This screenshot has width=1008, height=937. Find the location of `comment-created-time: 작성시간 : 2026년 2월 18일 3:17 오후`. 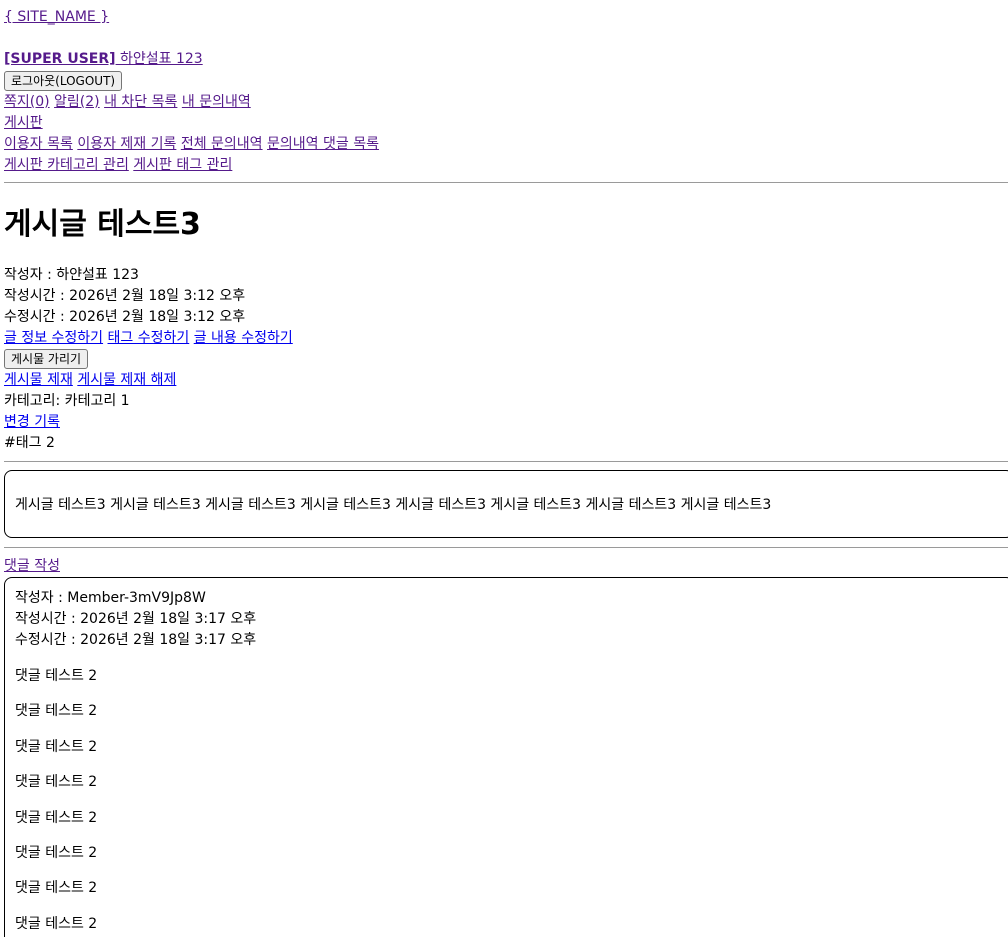

comment-created-time: 작성시간 : 2026년 2월 18일 3:17 오후 is located at coordinates (136, 619).